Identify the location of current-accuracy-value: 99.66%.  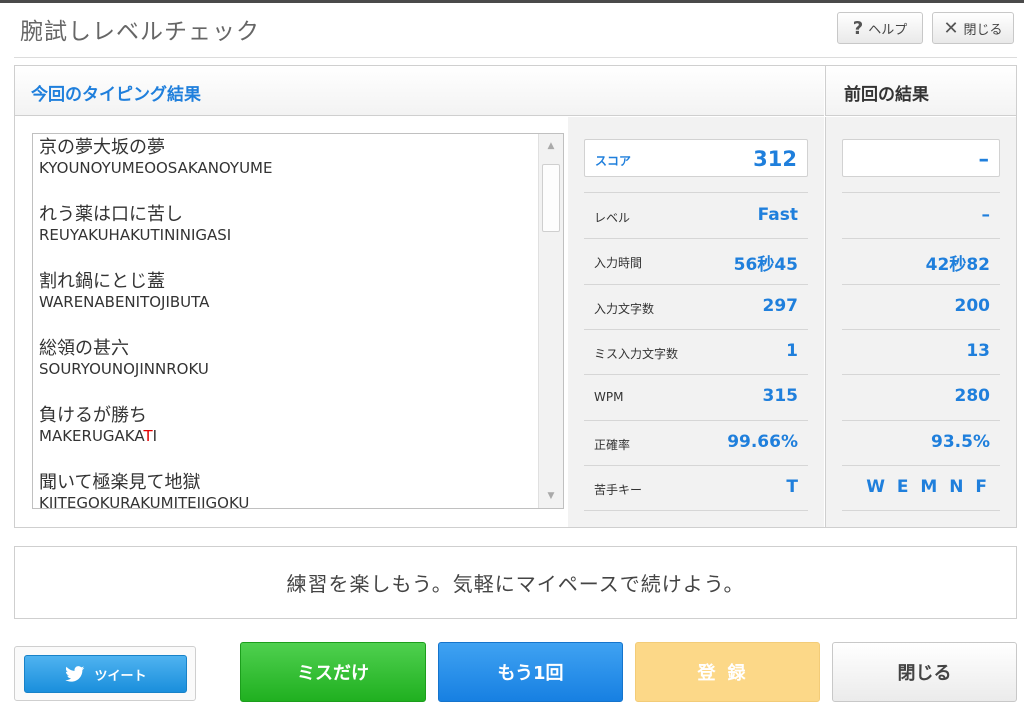
(762, 442).